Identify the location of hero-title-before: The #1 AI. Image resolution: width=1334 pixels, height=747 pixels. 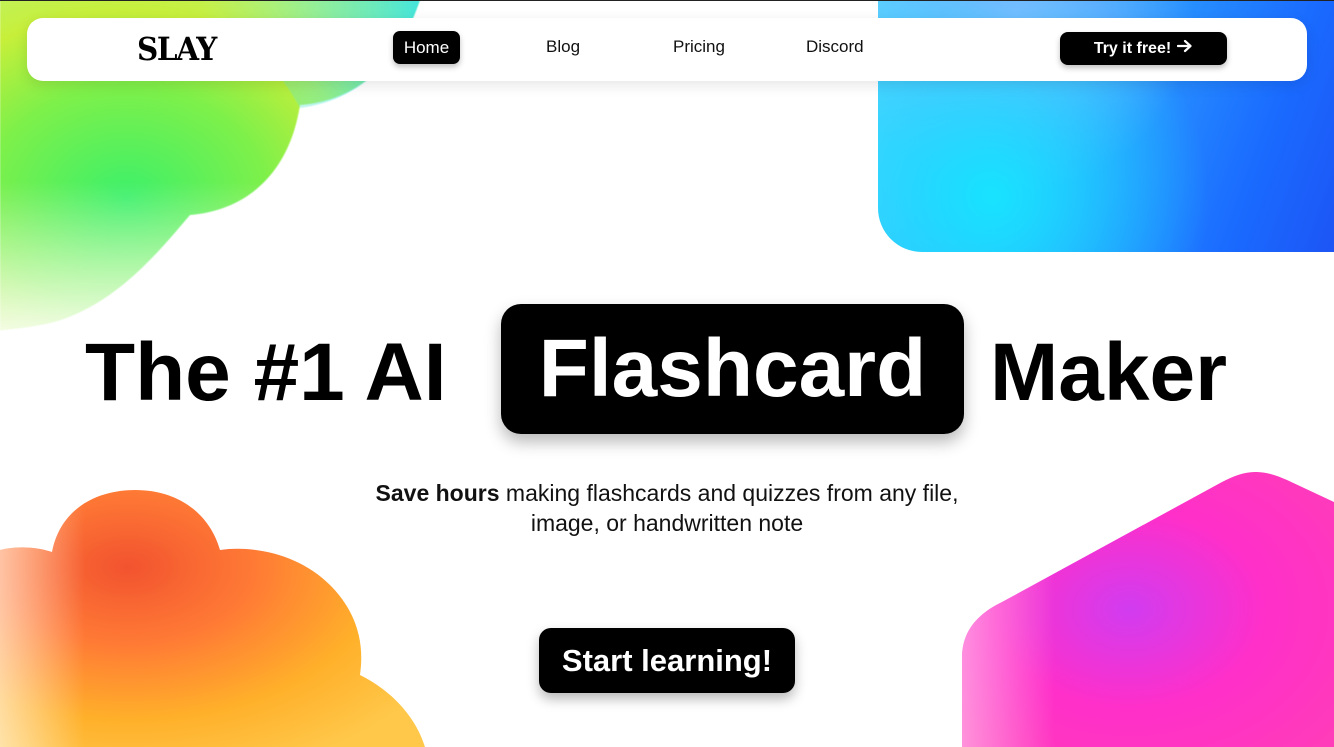
(266, 372).